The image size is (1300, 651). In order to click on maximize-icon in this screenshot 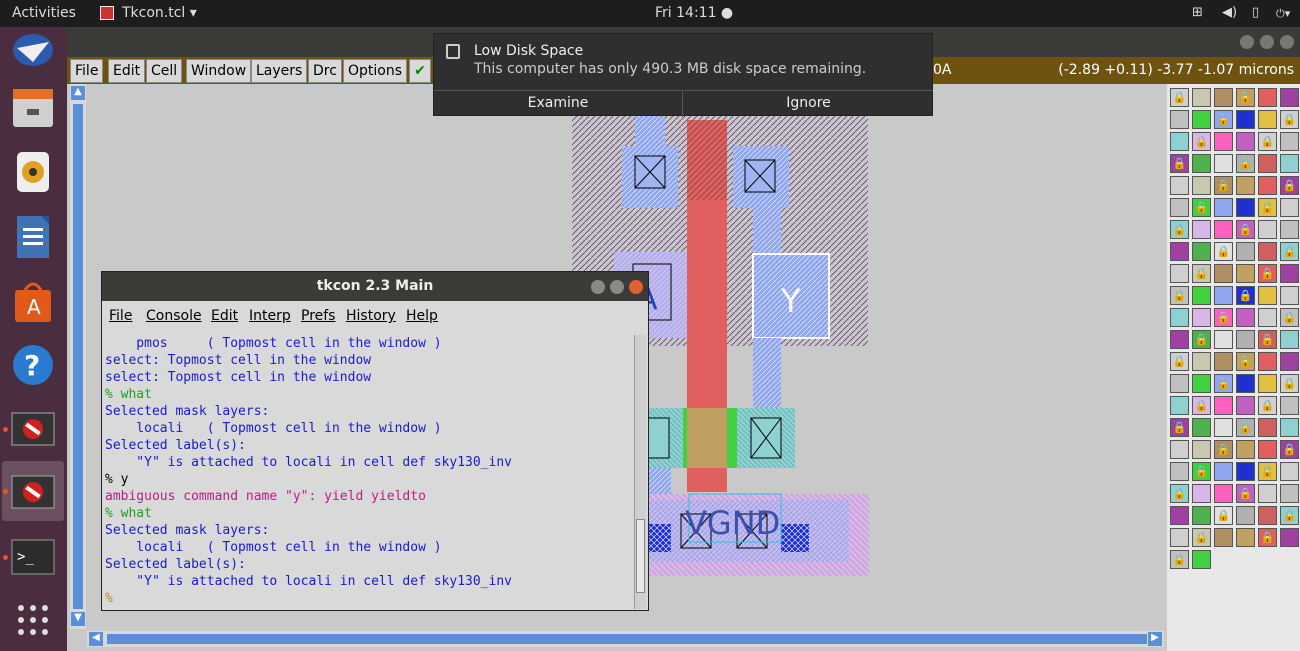, I will do `click(617, 287)`.